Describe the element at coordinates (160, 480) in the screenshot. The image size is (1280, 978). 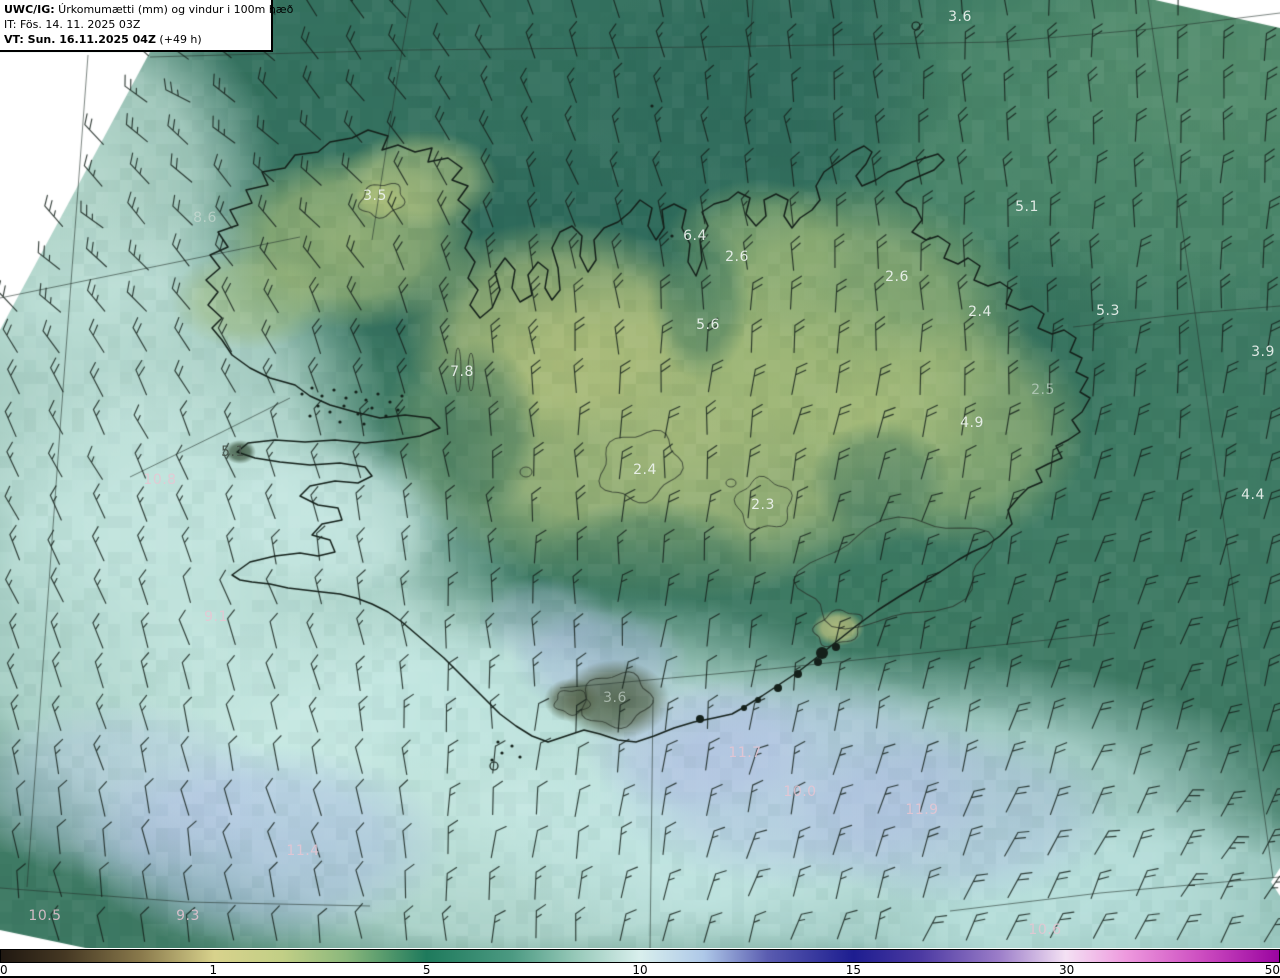
I see `precip-value-label: 10.8` at that location.